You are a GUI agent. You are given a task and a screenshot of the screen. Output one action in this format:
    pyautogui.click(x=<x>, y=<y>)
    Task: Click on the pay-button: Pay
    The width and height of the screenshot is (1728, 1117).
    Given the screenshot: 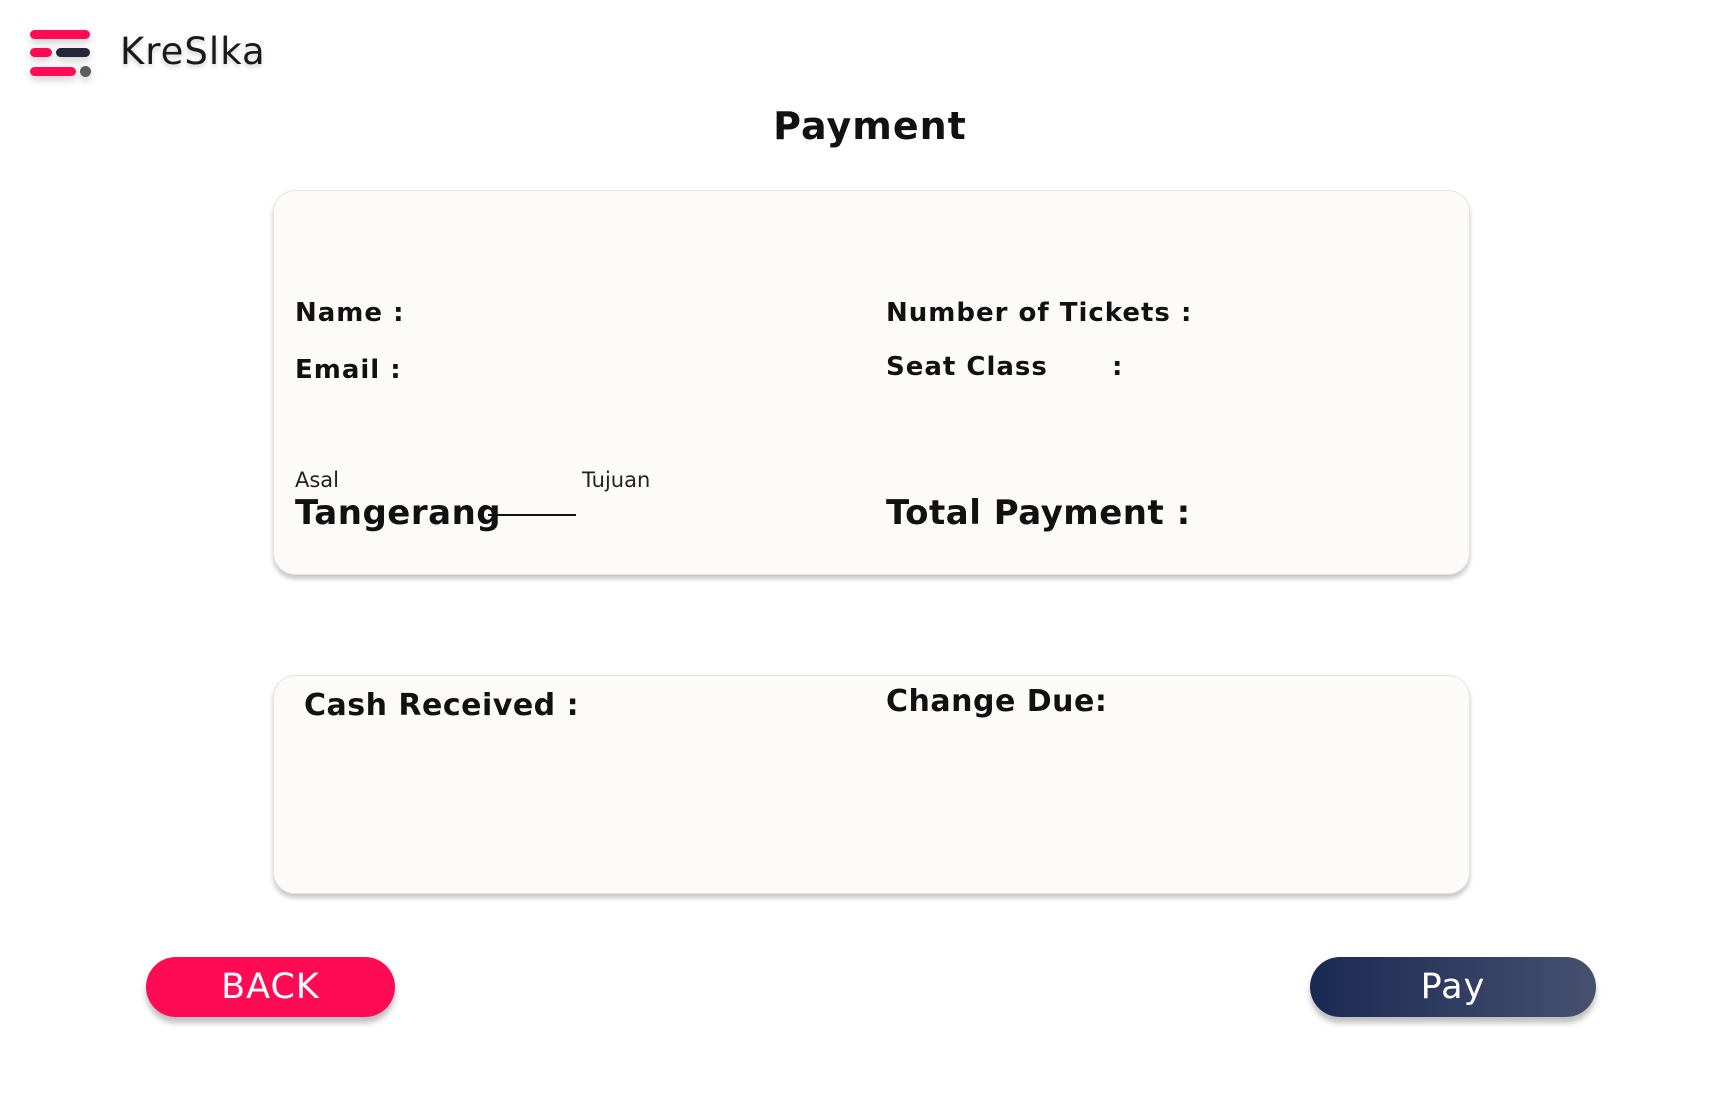 What is the action you would take?
    pyautogui.click(x=1453, y=987)
    